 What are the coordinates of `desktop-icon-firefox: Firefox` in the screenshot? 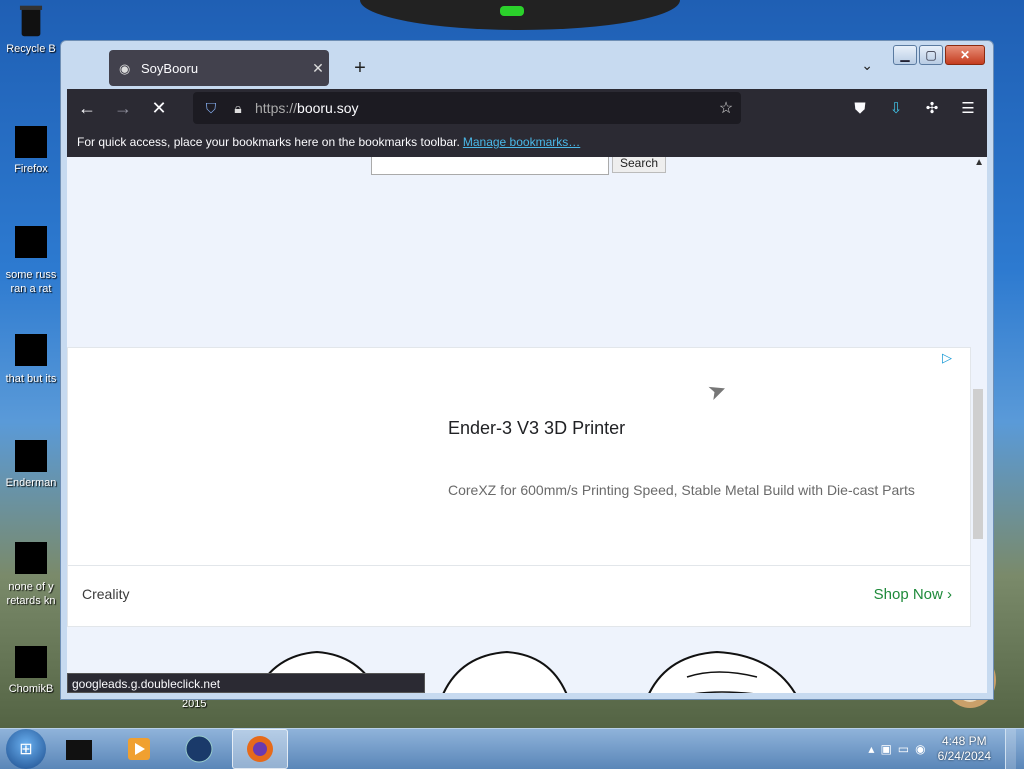 It's located at (31, 144).